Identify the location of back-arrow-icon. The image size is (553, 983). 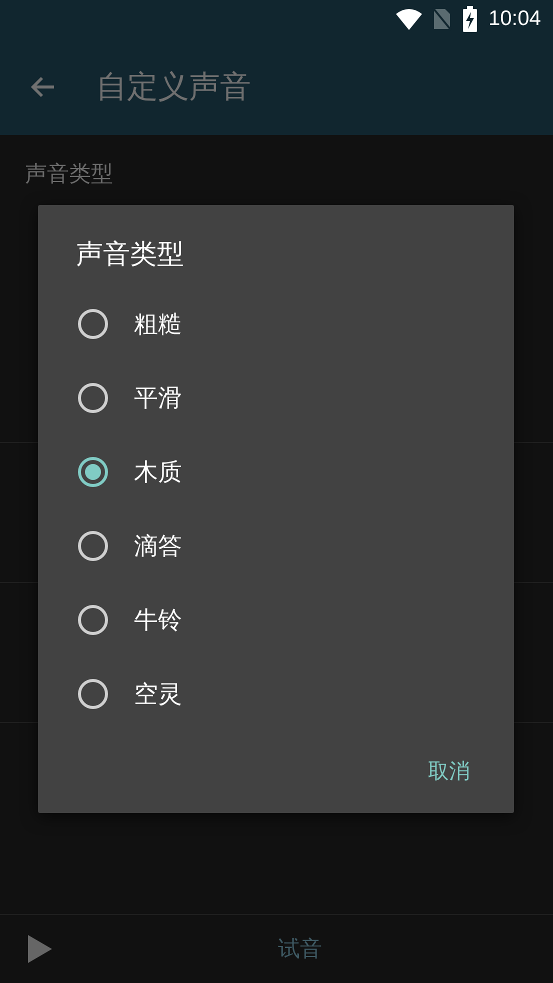
(43, 86).